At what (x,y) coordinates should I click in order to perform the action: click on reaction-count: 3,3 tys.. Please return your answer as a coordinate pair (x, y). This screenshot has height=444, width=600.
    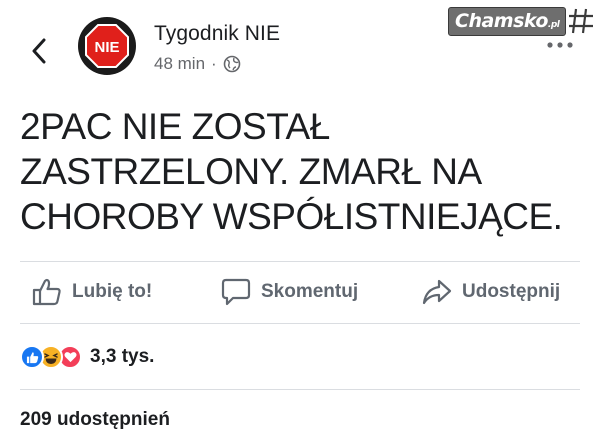
    Looking at the image, I should click on (122, 356).